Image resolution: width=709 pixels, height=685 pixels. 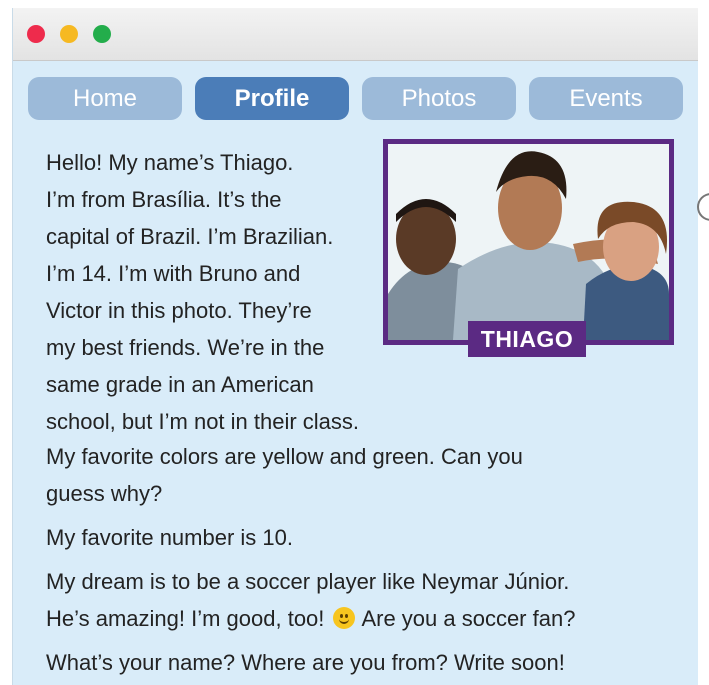 I want to click on friends-photo-image, so click(x=528, y=242).